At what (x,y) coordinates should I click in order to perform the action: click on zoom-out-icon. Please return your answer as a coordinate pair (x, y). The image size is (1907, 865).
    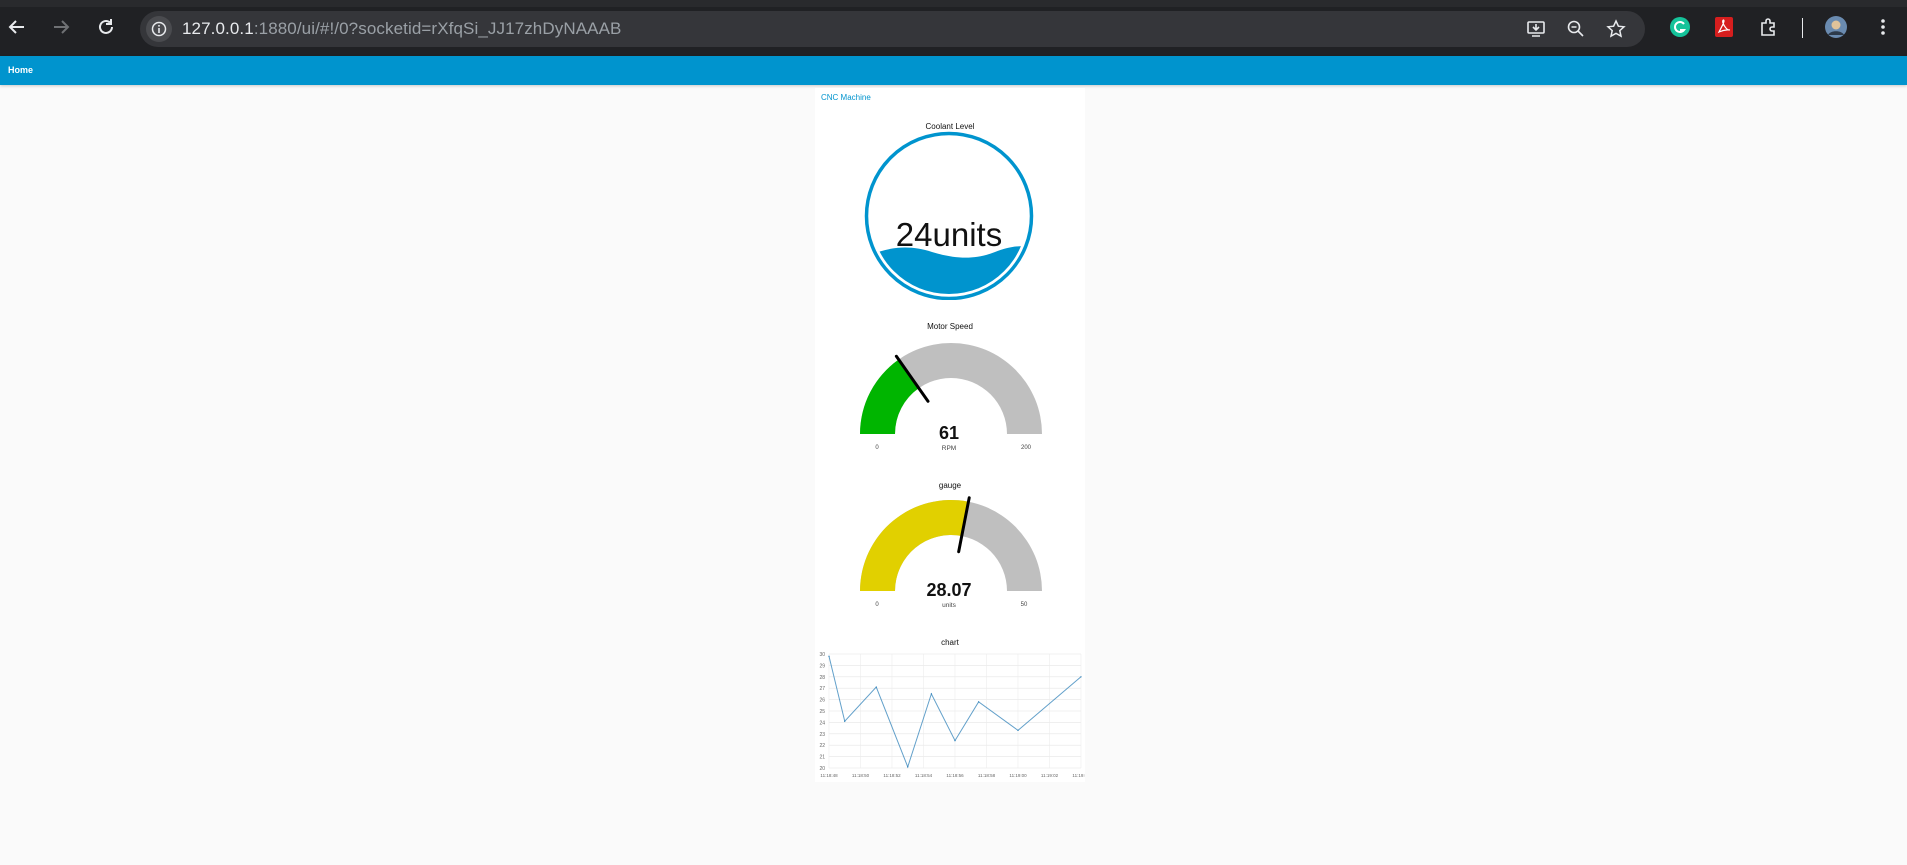
    Looking at the image, I should click on (1575, 28).